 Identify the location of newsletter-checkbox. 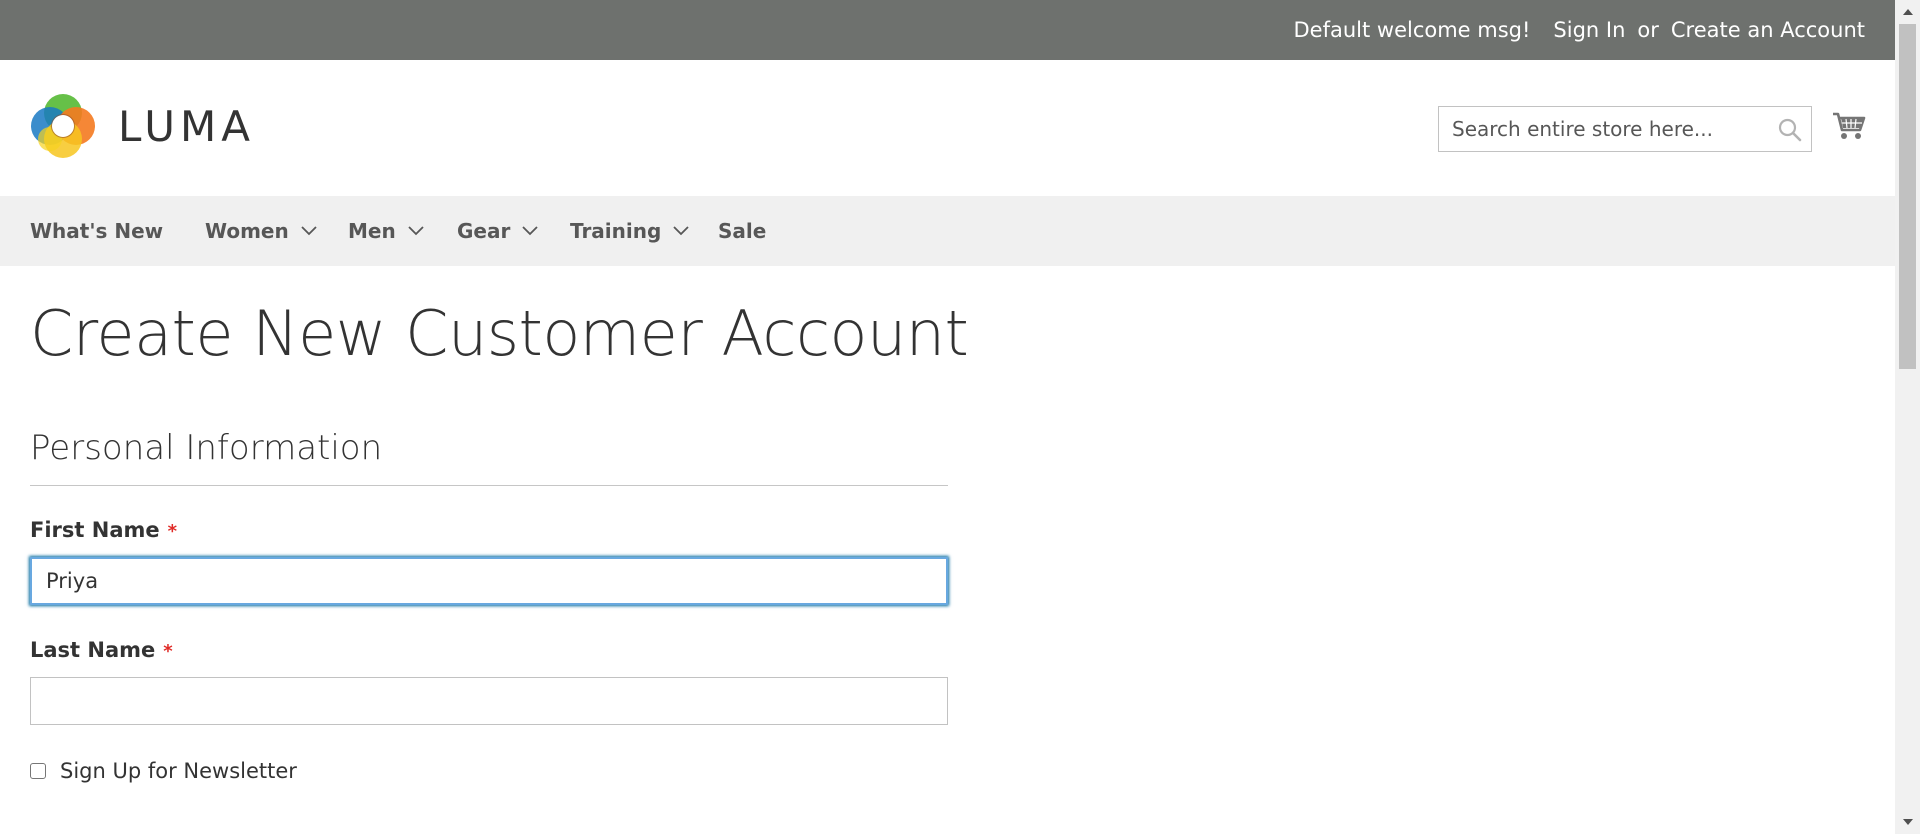
(38, 771).